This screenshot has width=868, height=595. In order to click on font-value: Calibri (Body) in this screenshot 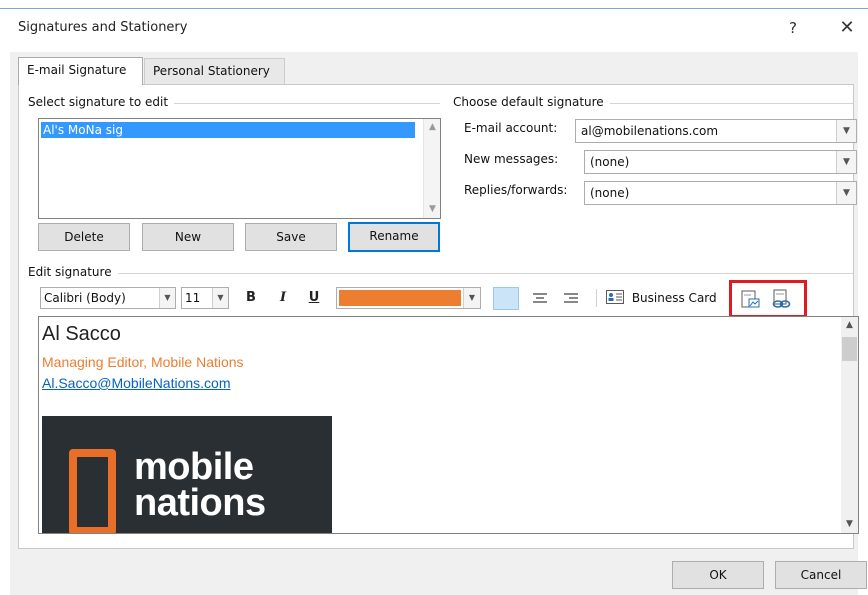, I will do `click(85, 298)`.